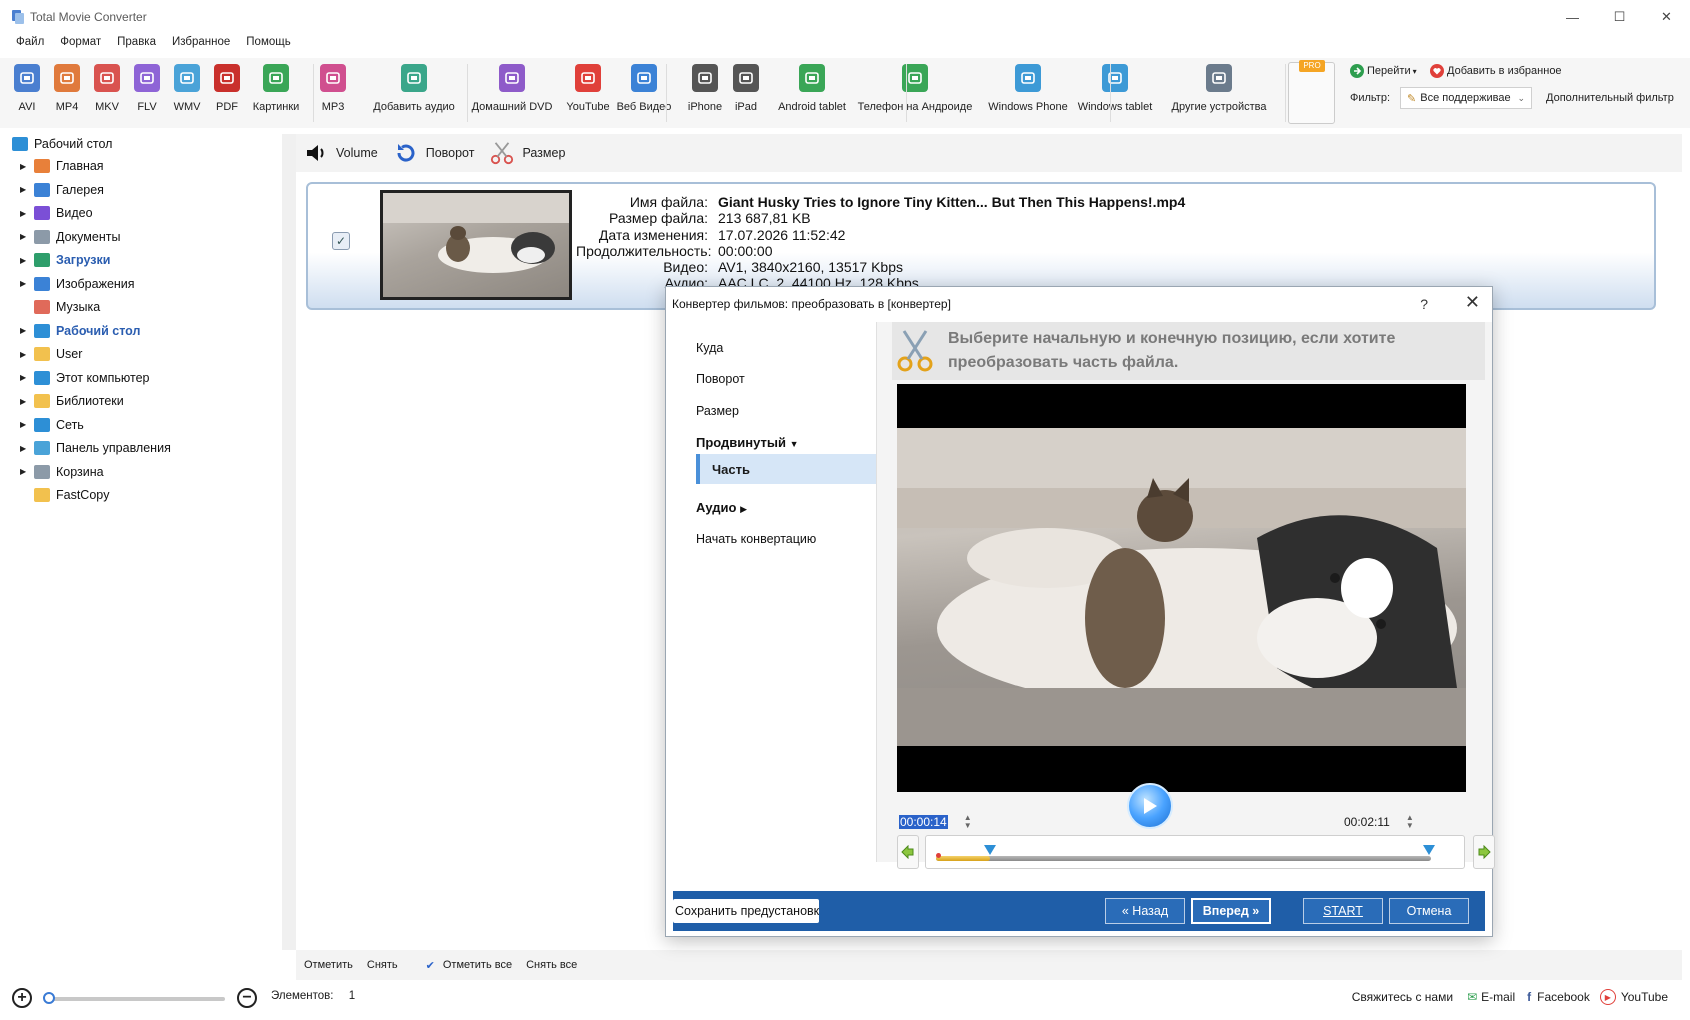  What do you see at coordinates (1472, 302) in the screenshot?
I see `dialog-close-button: ✕` at bounding box center [1472, 302].